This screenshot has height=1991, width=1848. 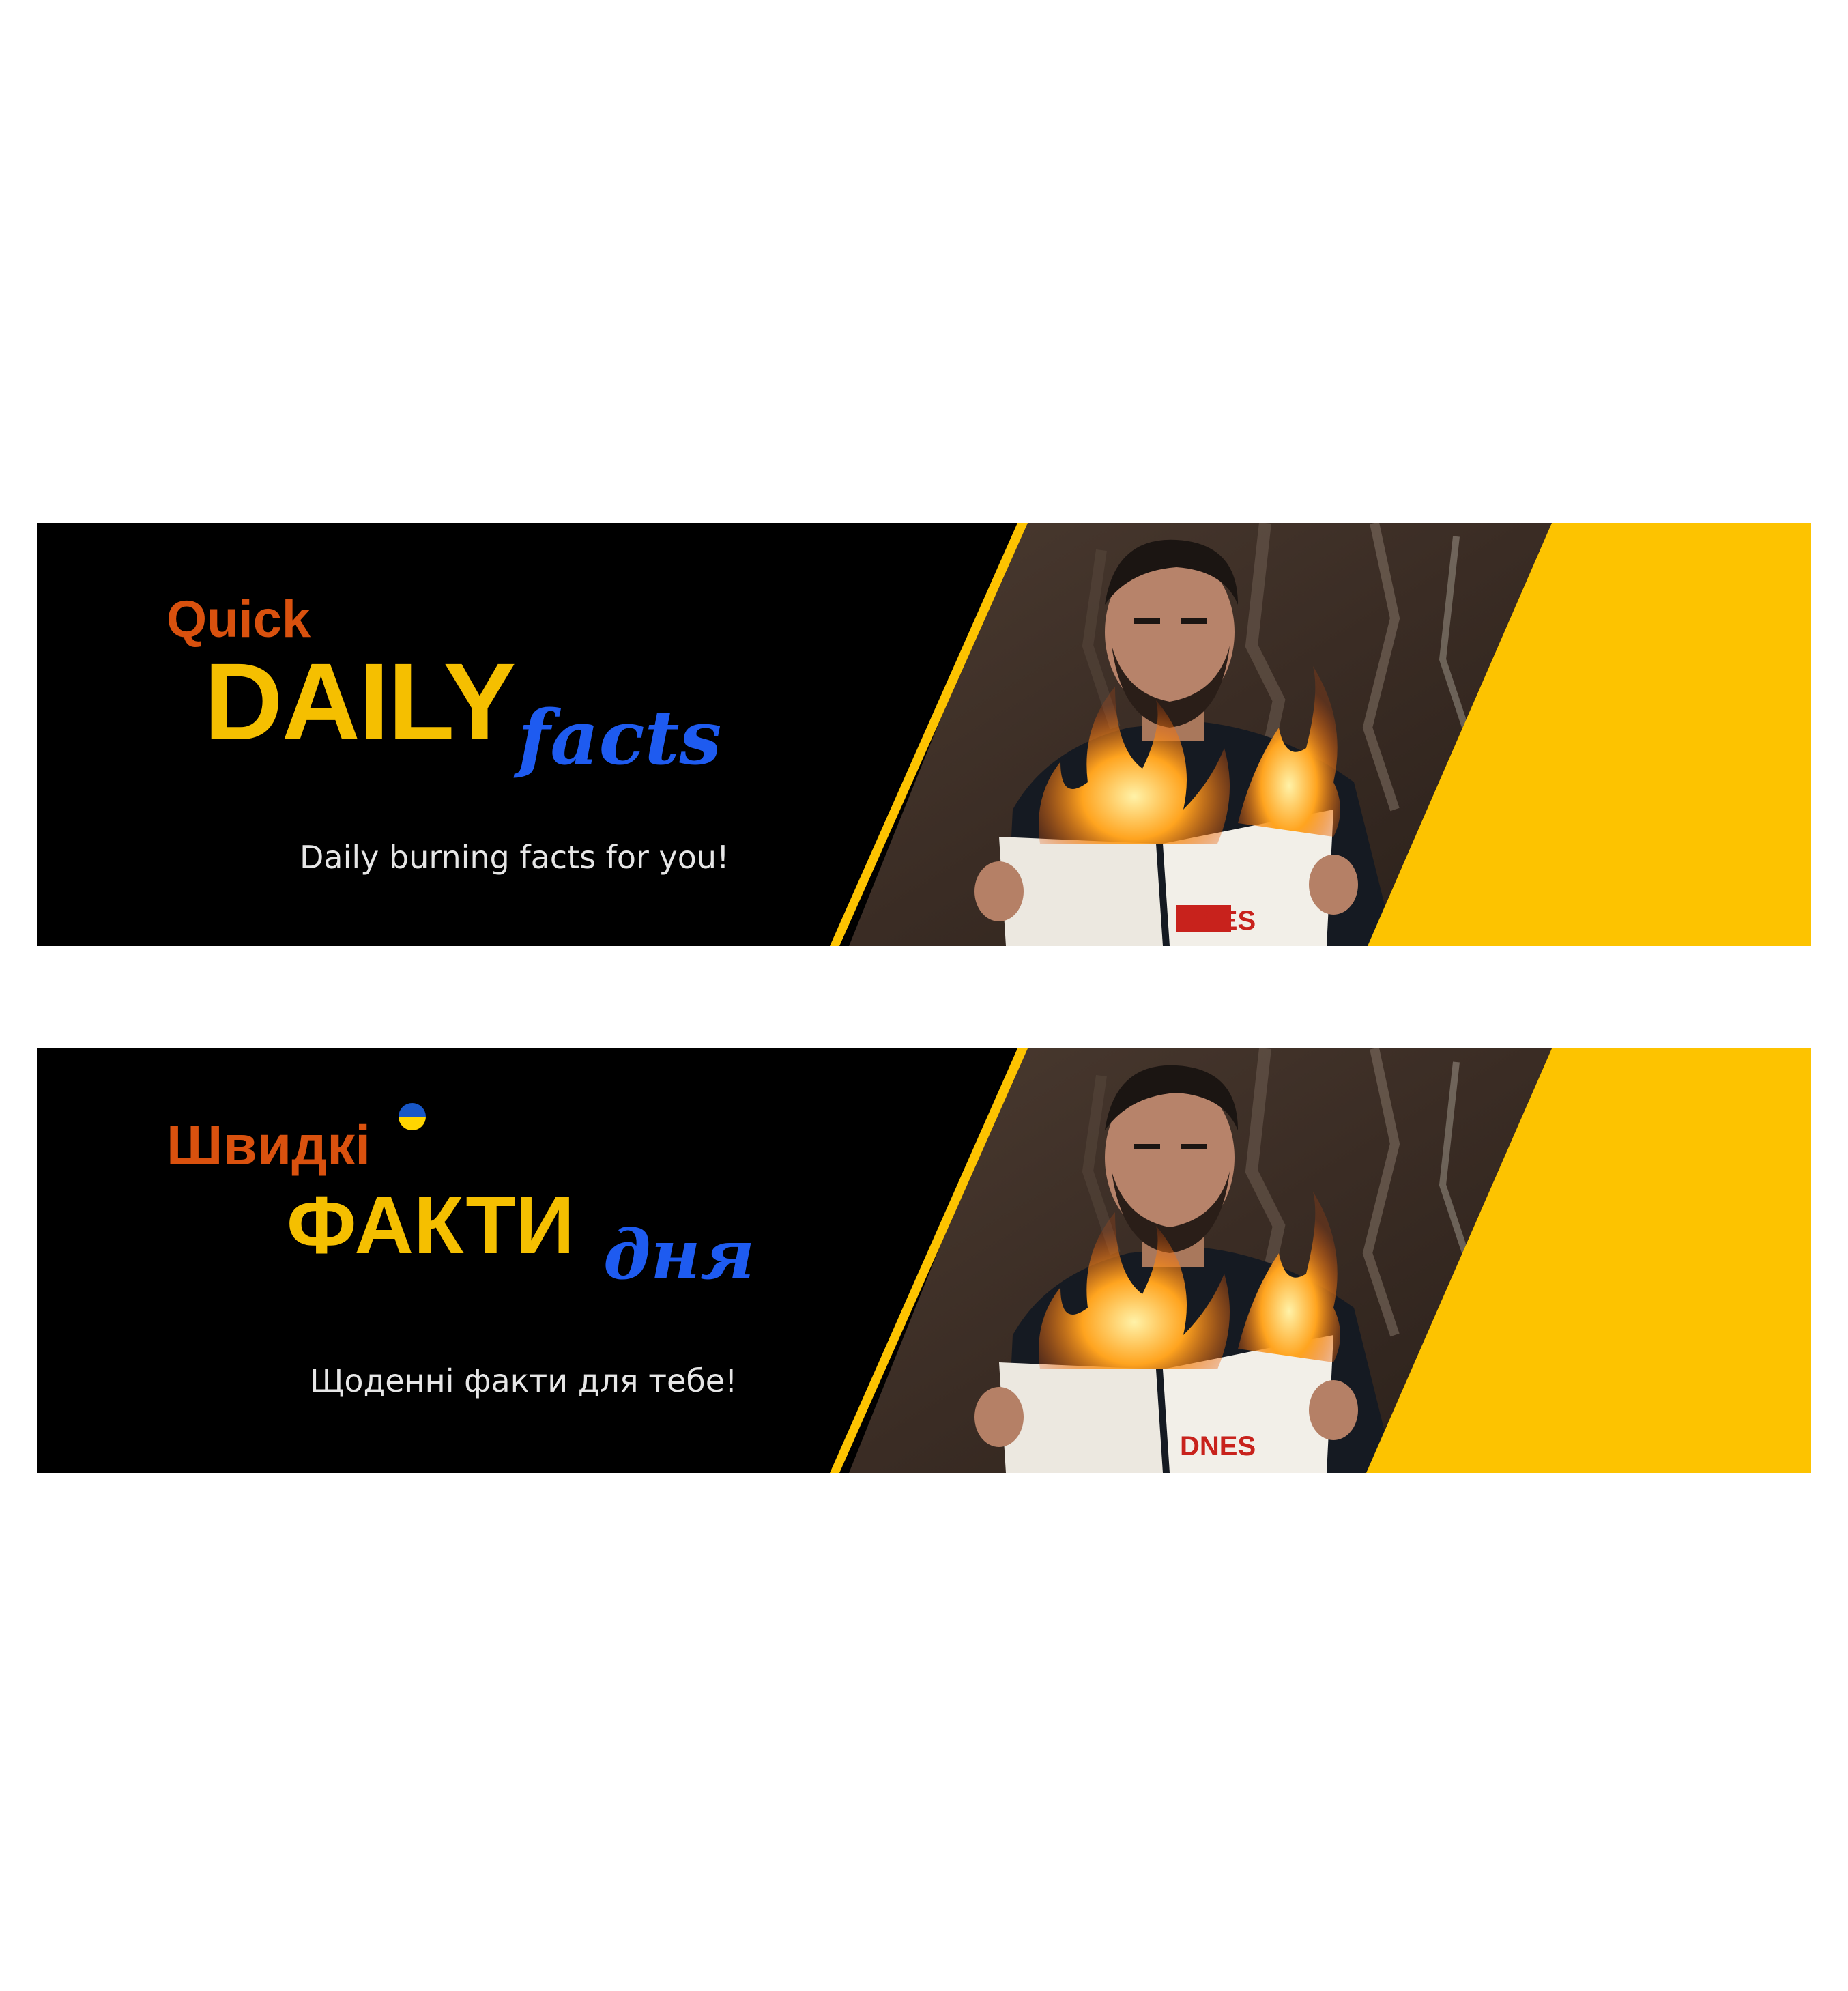 I want to click on title-small: Швидкі, so click(x=269, y=1146).